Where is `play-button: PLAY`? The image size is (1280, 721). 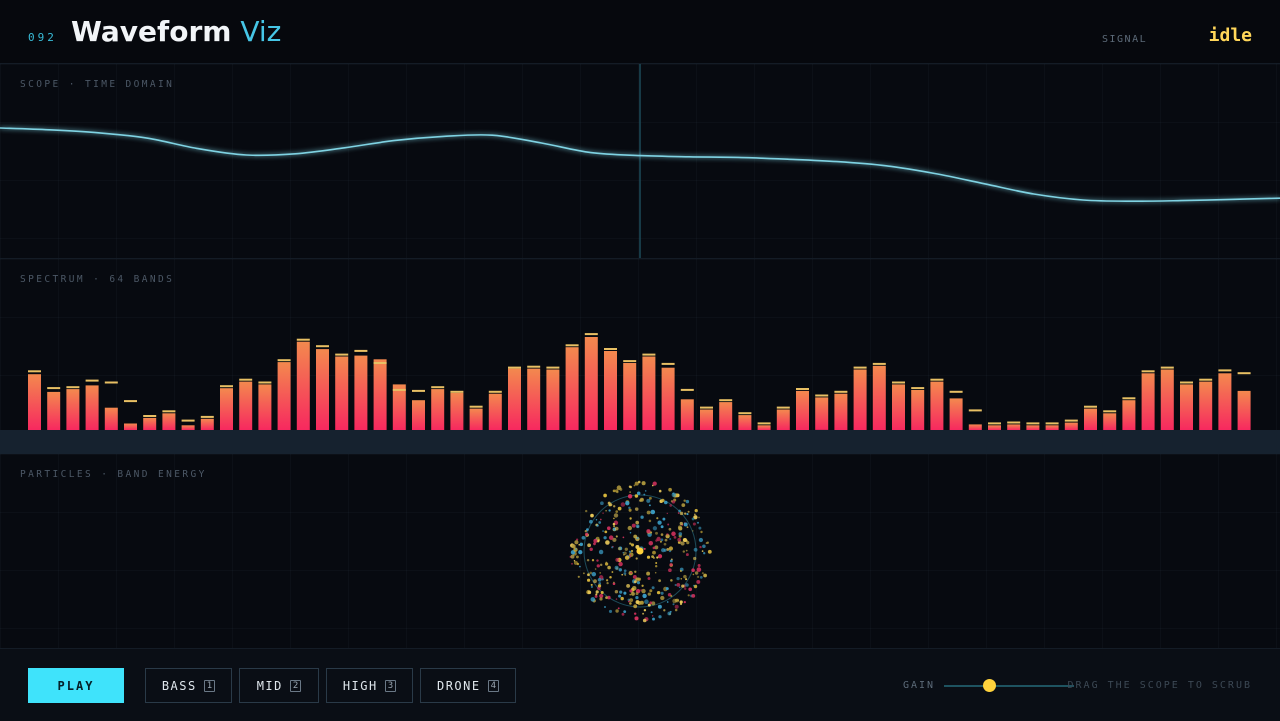
play-button: PLAY is located at coordinates (76, 685).